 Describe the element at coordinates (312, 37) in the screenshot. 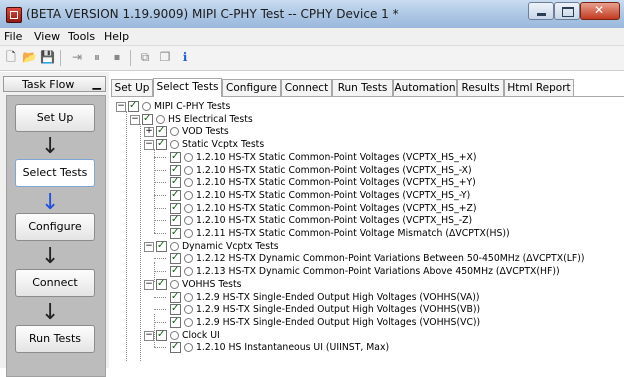

I see `menu-bar: File View Tools Help` at that location.